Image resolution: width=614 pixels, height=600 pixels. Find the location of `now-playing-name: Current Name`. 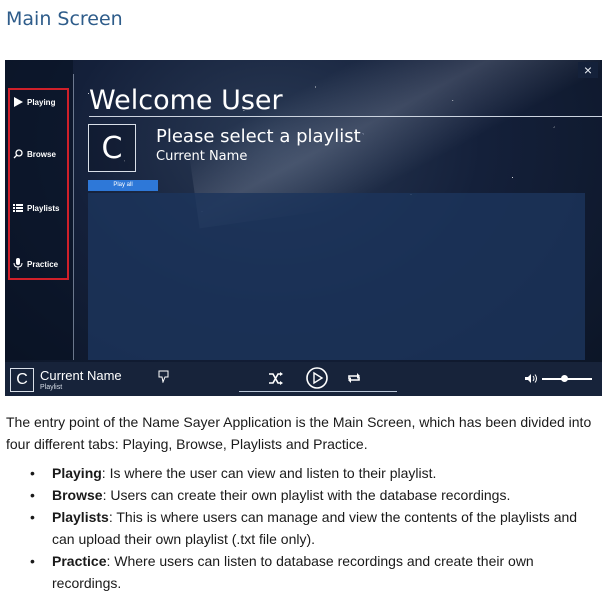

now-playing-name: Current Name is located at coordinates (81, 375).